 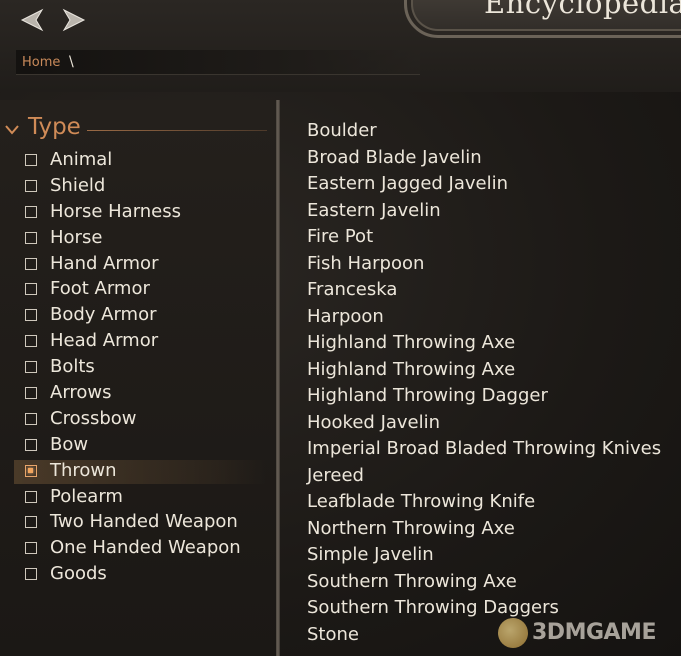 I want to click on filter-label: Two Handed Weapon, so click(x=144, y=522).